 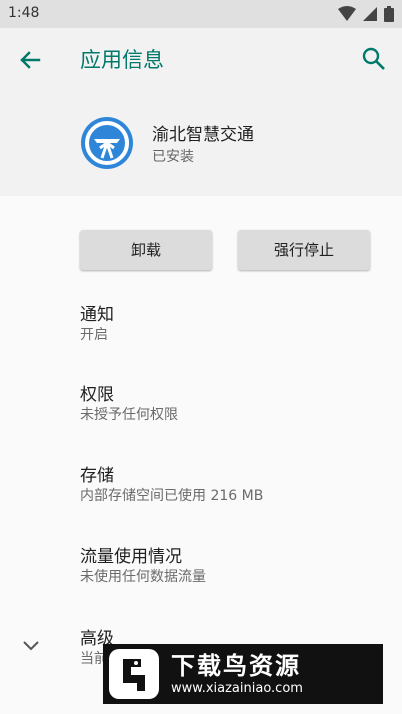 I want to click on settings-item-title: 流量使用情况, so click(x=131, y=557).